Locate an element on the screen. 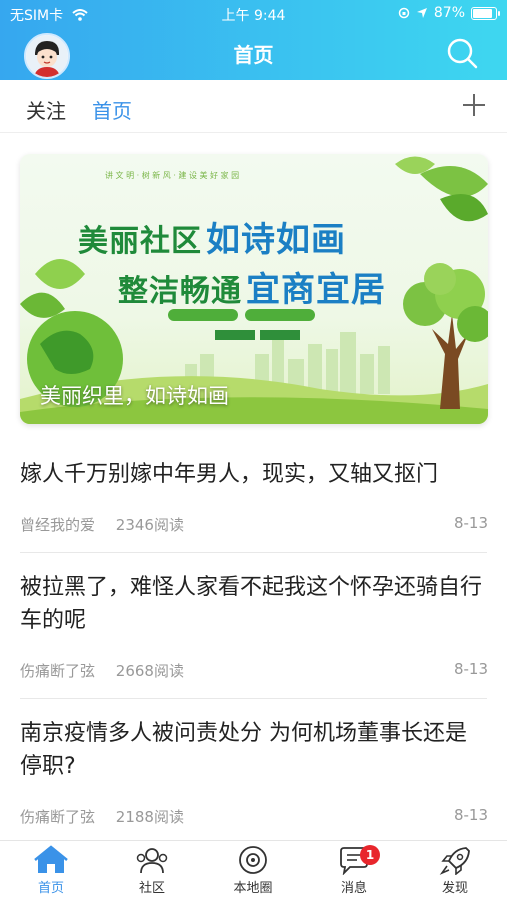  location-icon is located at coordinates (421, 13).